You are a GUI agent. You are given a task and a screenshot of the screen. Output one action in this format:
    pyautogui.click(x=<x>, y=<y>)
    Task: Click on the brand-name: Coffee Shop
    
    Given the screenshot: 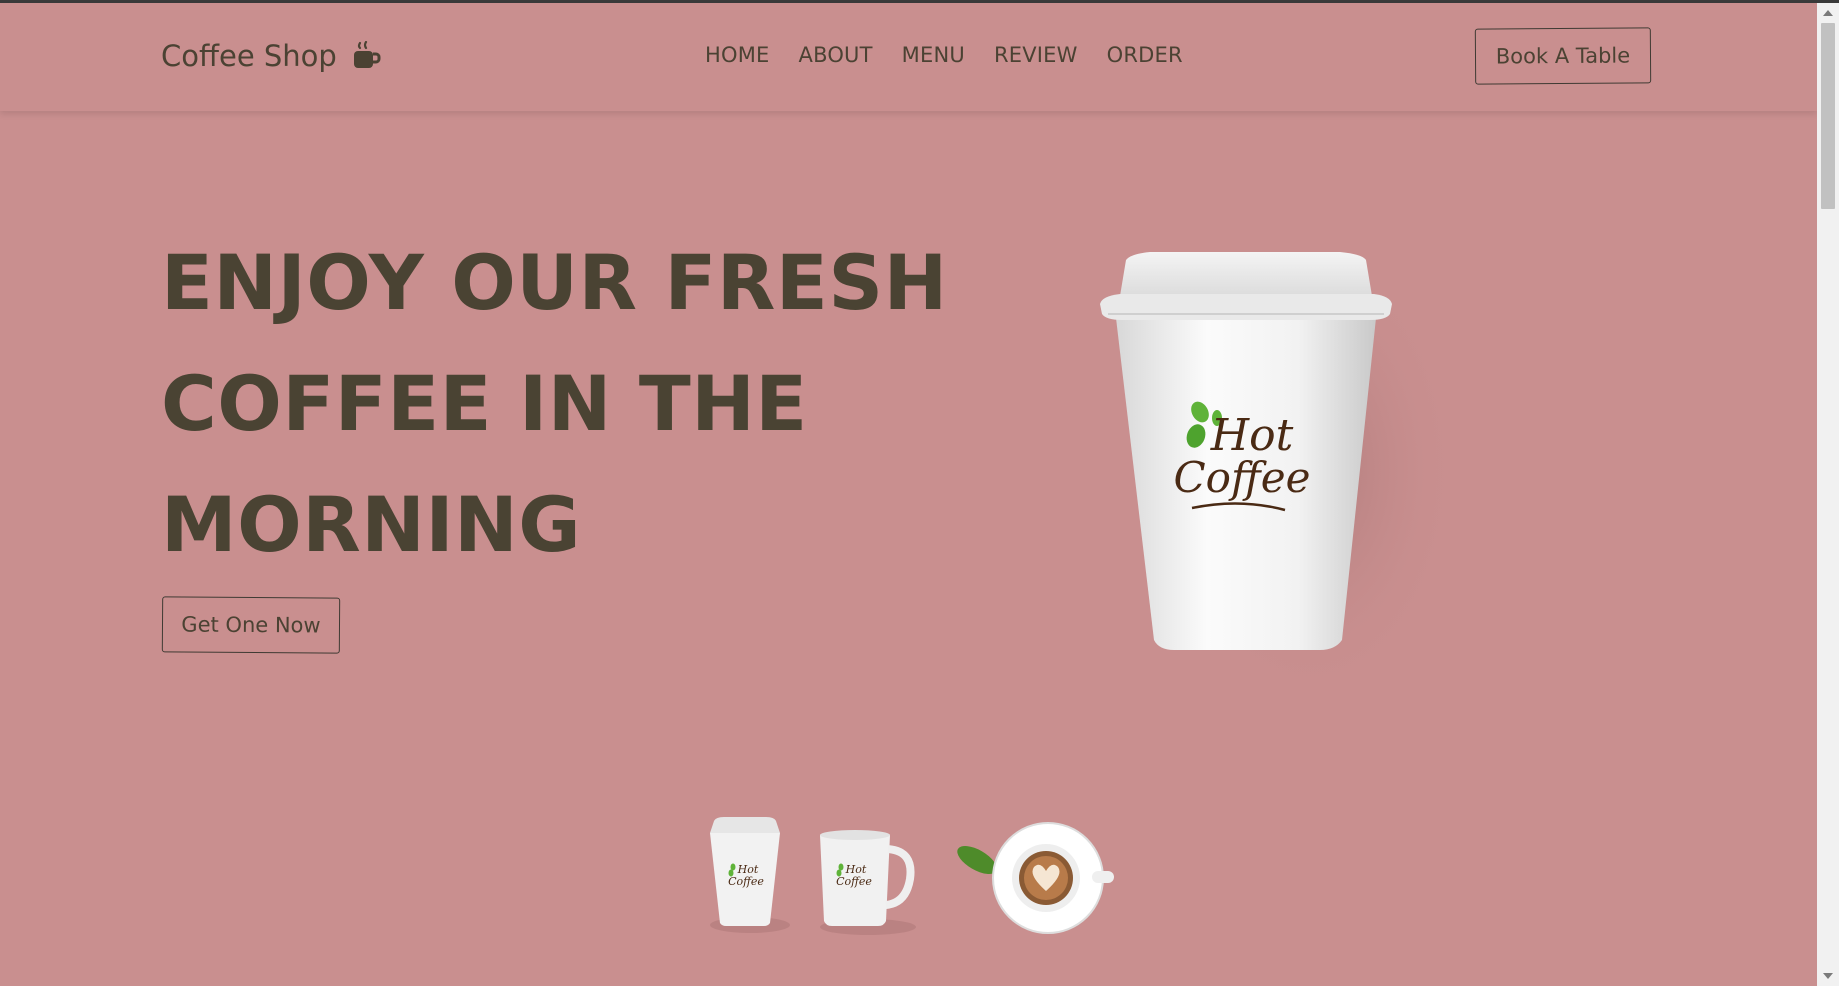 What is the action you would take?
    pyautogui.click(x=249, y=56)
    